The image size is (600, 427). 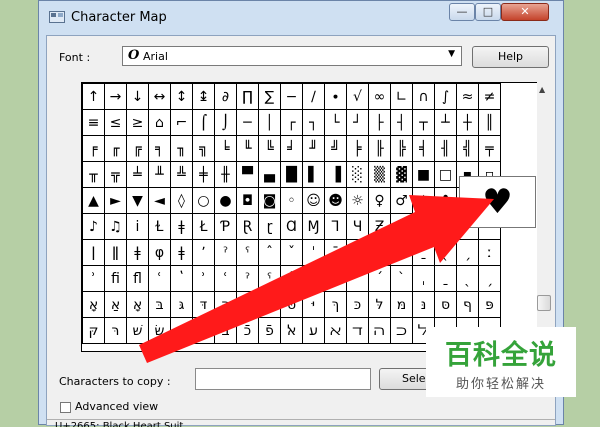 What do you see at coordinates (423, 148) in the screenshot?
I see `character-cell: ╡` at bounding box center [423, 148].